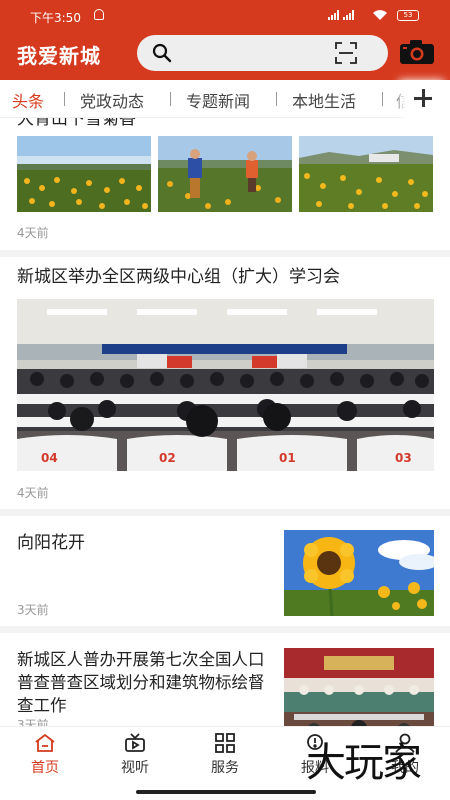  Describe the element at coordinates (380, 16) in the screenshot. I see `wifi-icon` at that location.